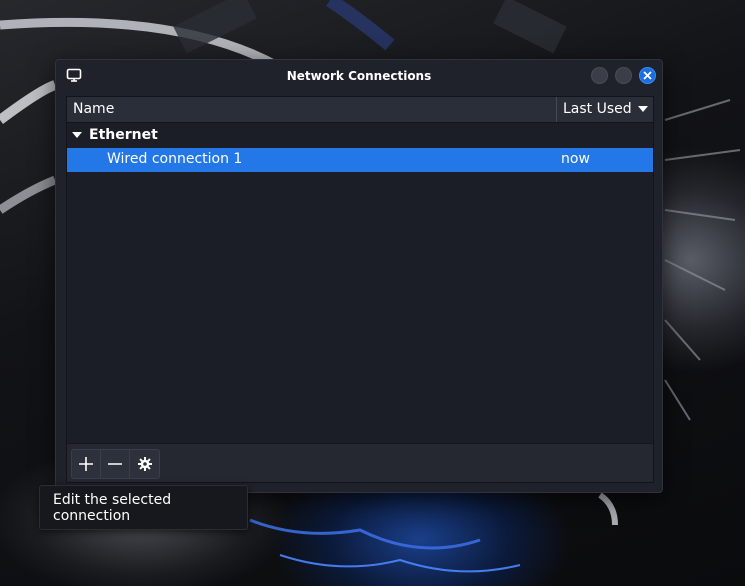 The height and width of the screenshot is (586, 745). Describe the element at coordinates (77, 135) in the screenshot. I see `expand-arrow-icon` at that location.